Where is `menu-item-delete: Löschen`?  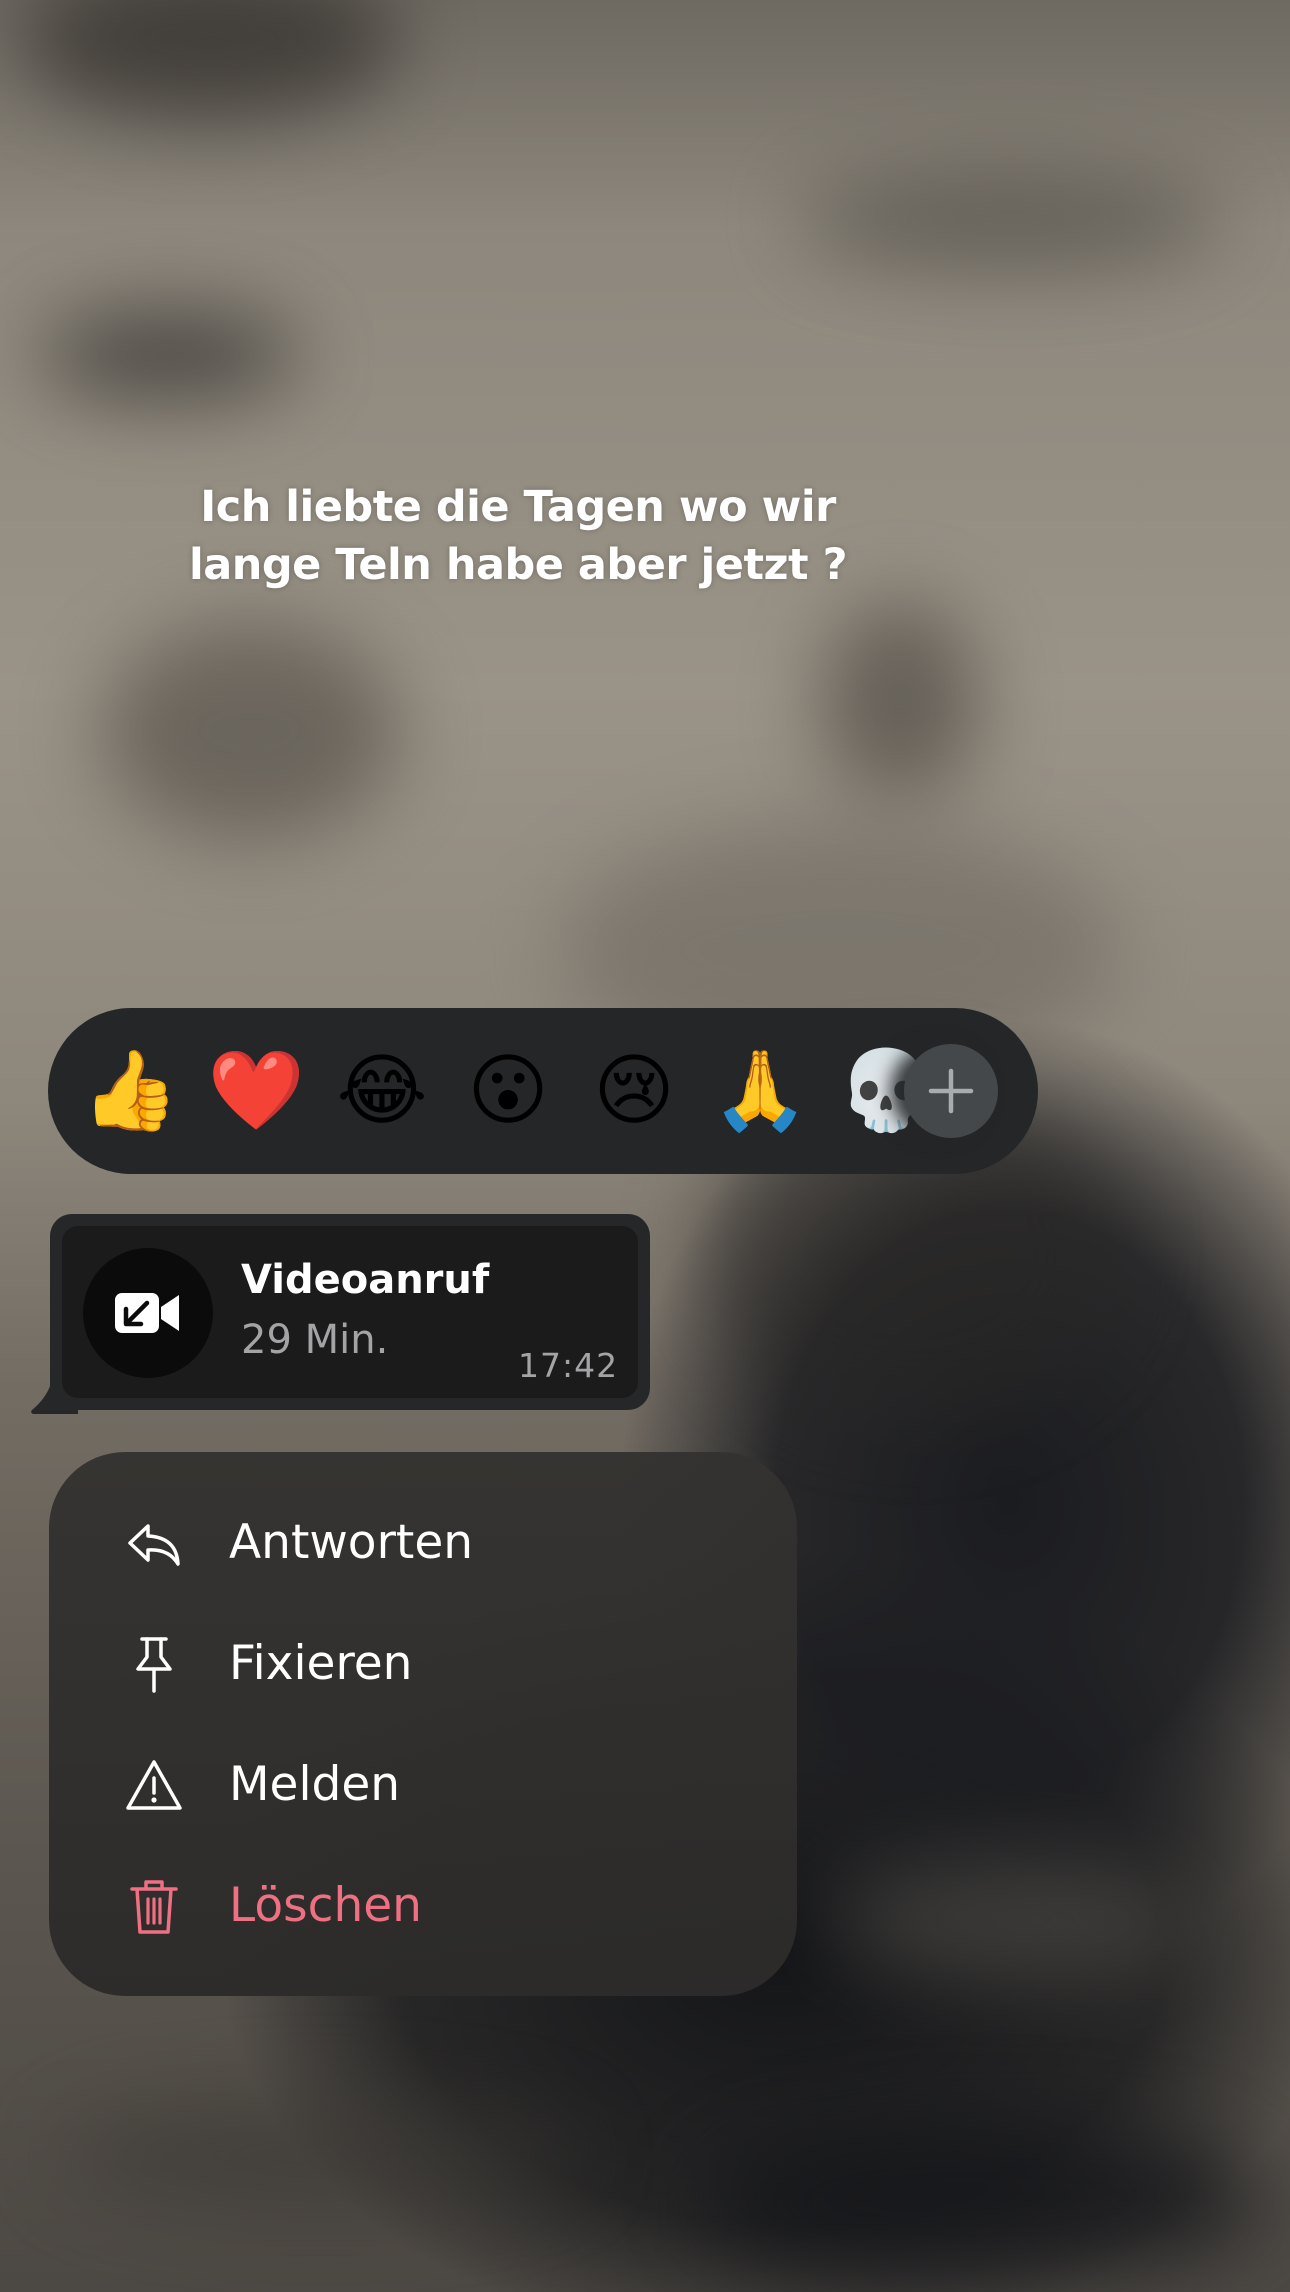 menu-item-delete: Löschen is located at coordinates (423, 1905).